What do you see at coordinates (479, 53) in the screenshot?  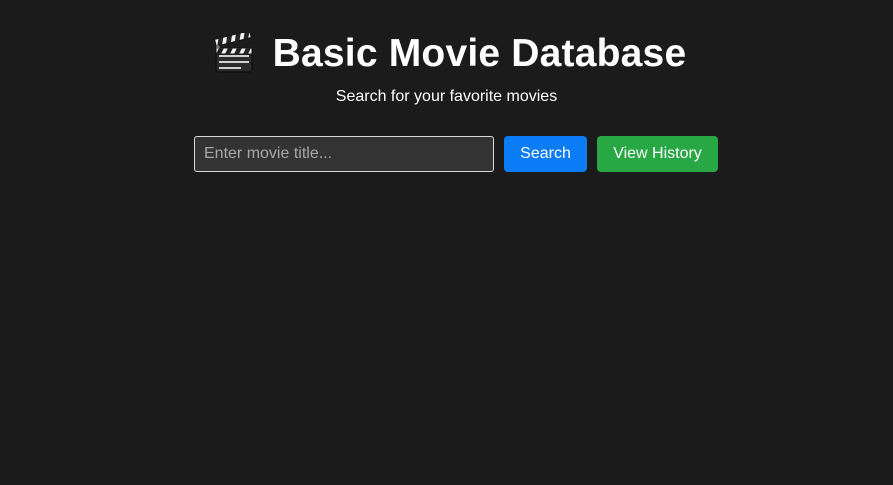 I see `page-title: Basic Movie Database` at bounding box center [479, 53].